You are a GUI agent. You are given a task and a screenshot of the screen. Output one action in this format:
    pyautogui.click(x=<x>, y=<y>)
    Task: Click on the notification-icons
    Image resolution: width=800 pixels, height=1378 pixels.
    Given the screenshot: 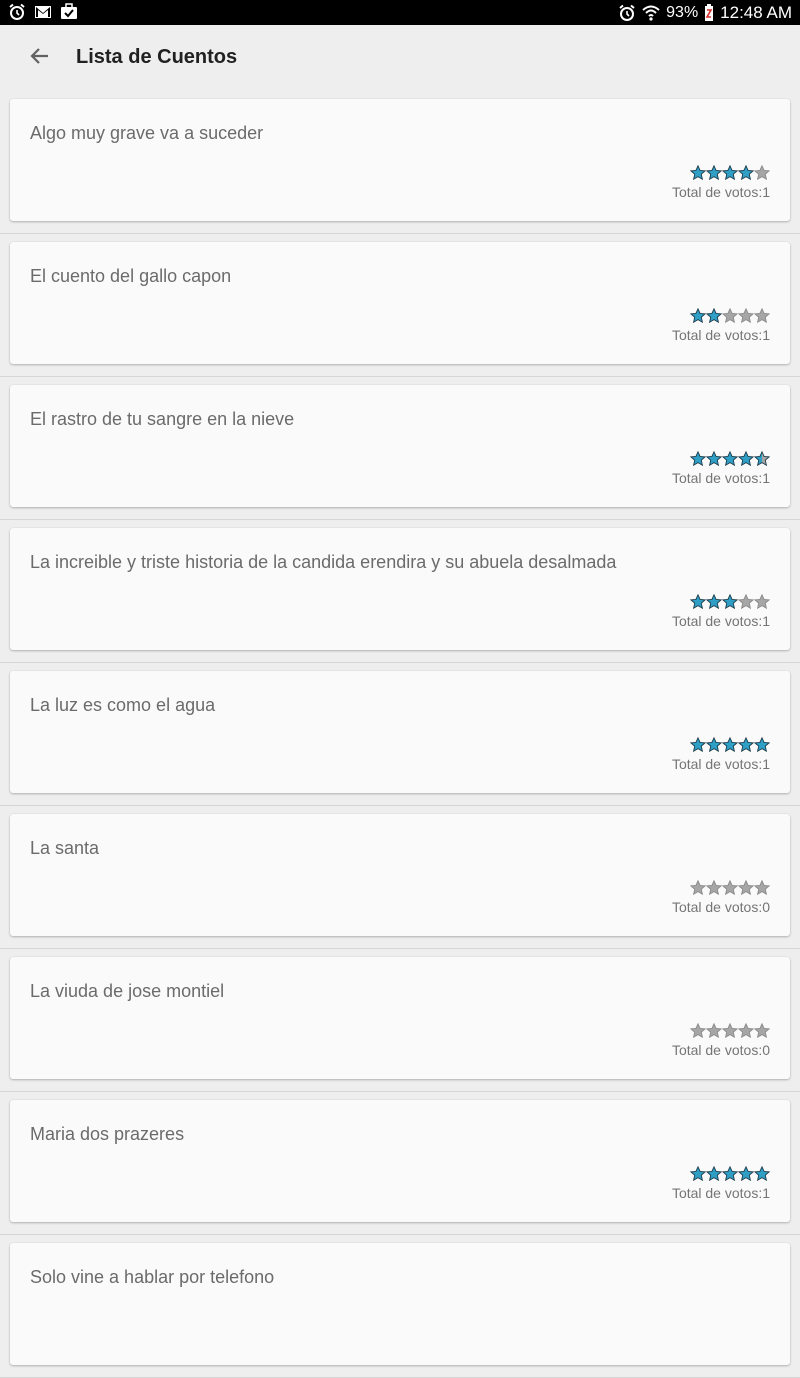 What is the action you would take?
    pyautogui.click(x=43, y=12)
    